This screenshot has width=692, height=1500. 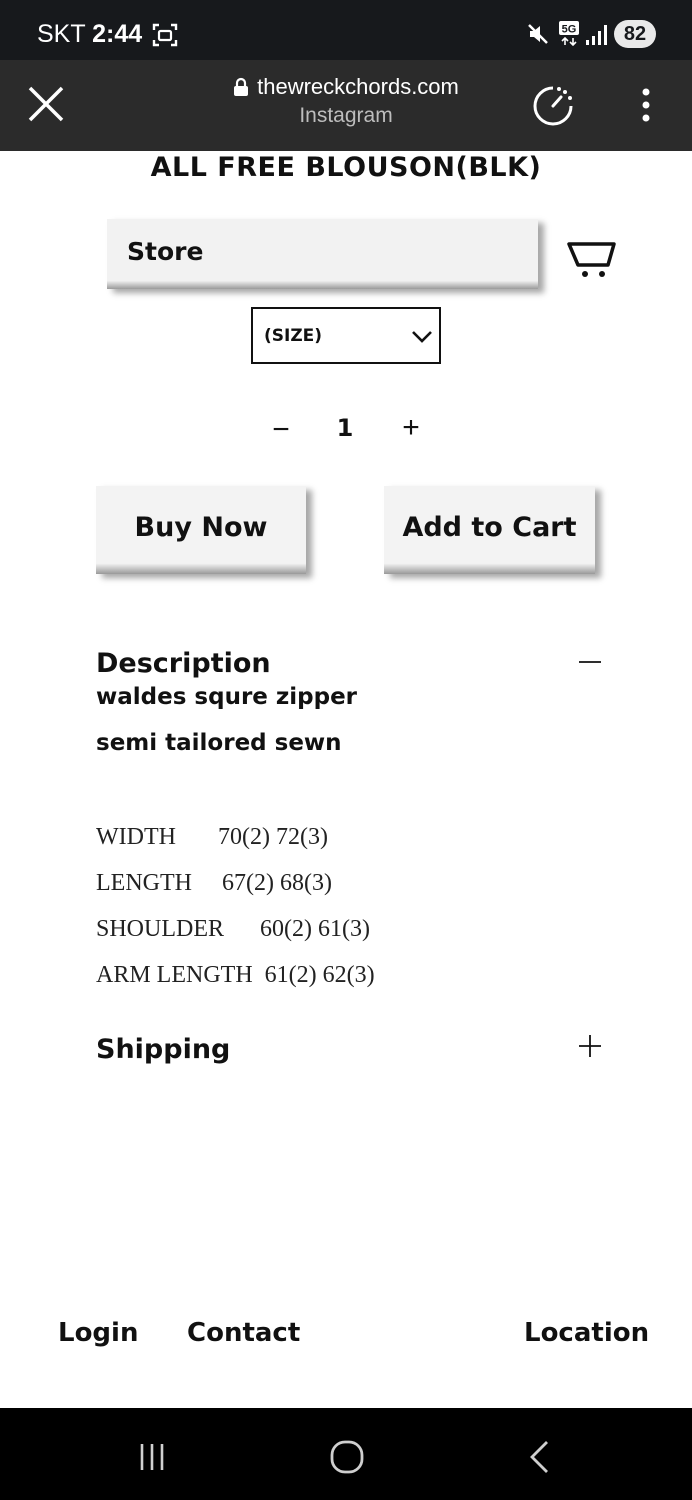 What do you see at coordinates (89, 34) in the screenshot?
I see `status-carrier-time: SKT 2:44` at bounding box center [89, 34].